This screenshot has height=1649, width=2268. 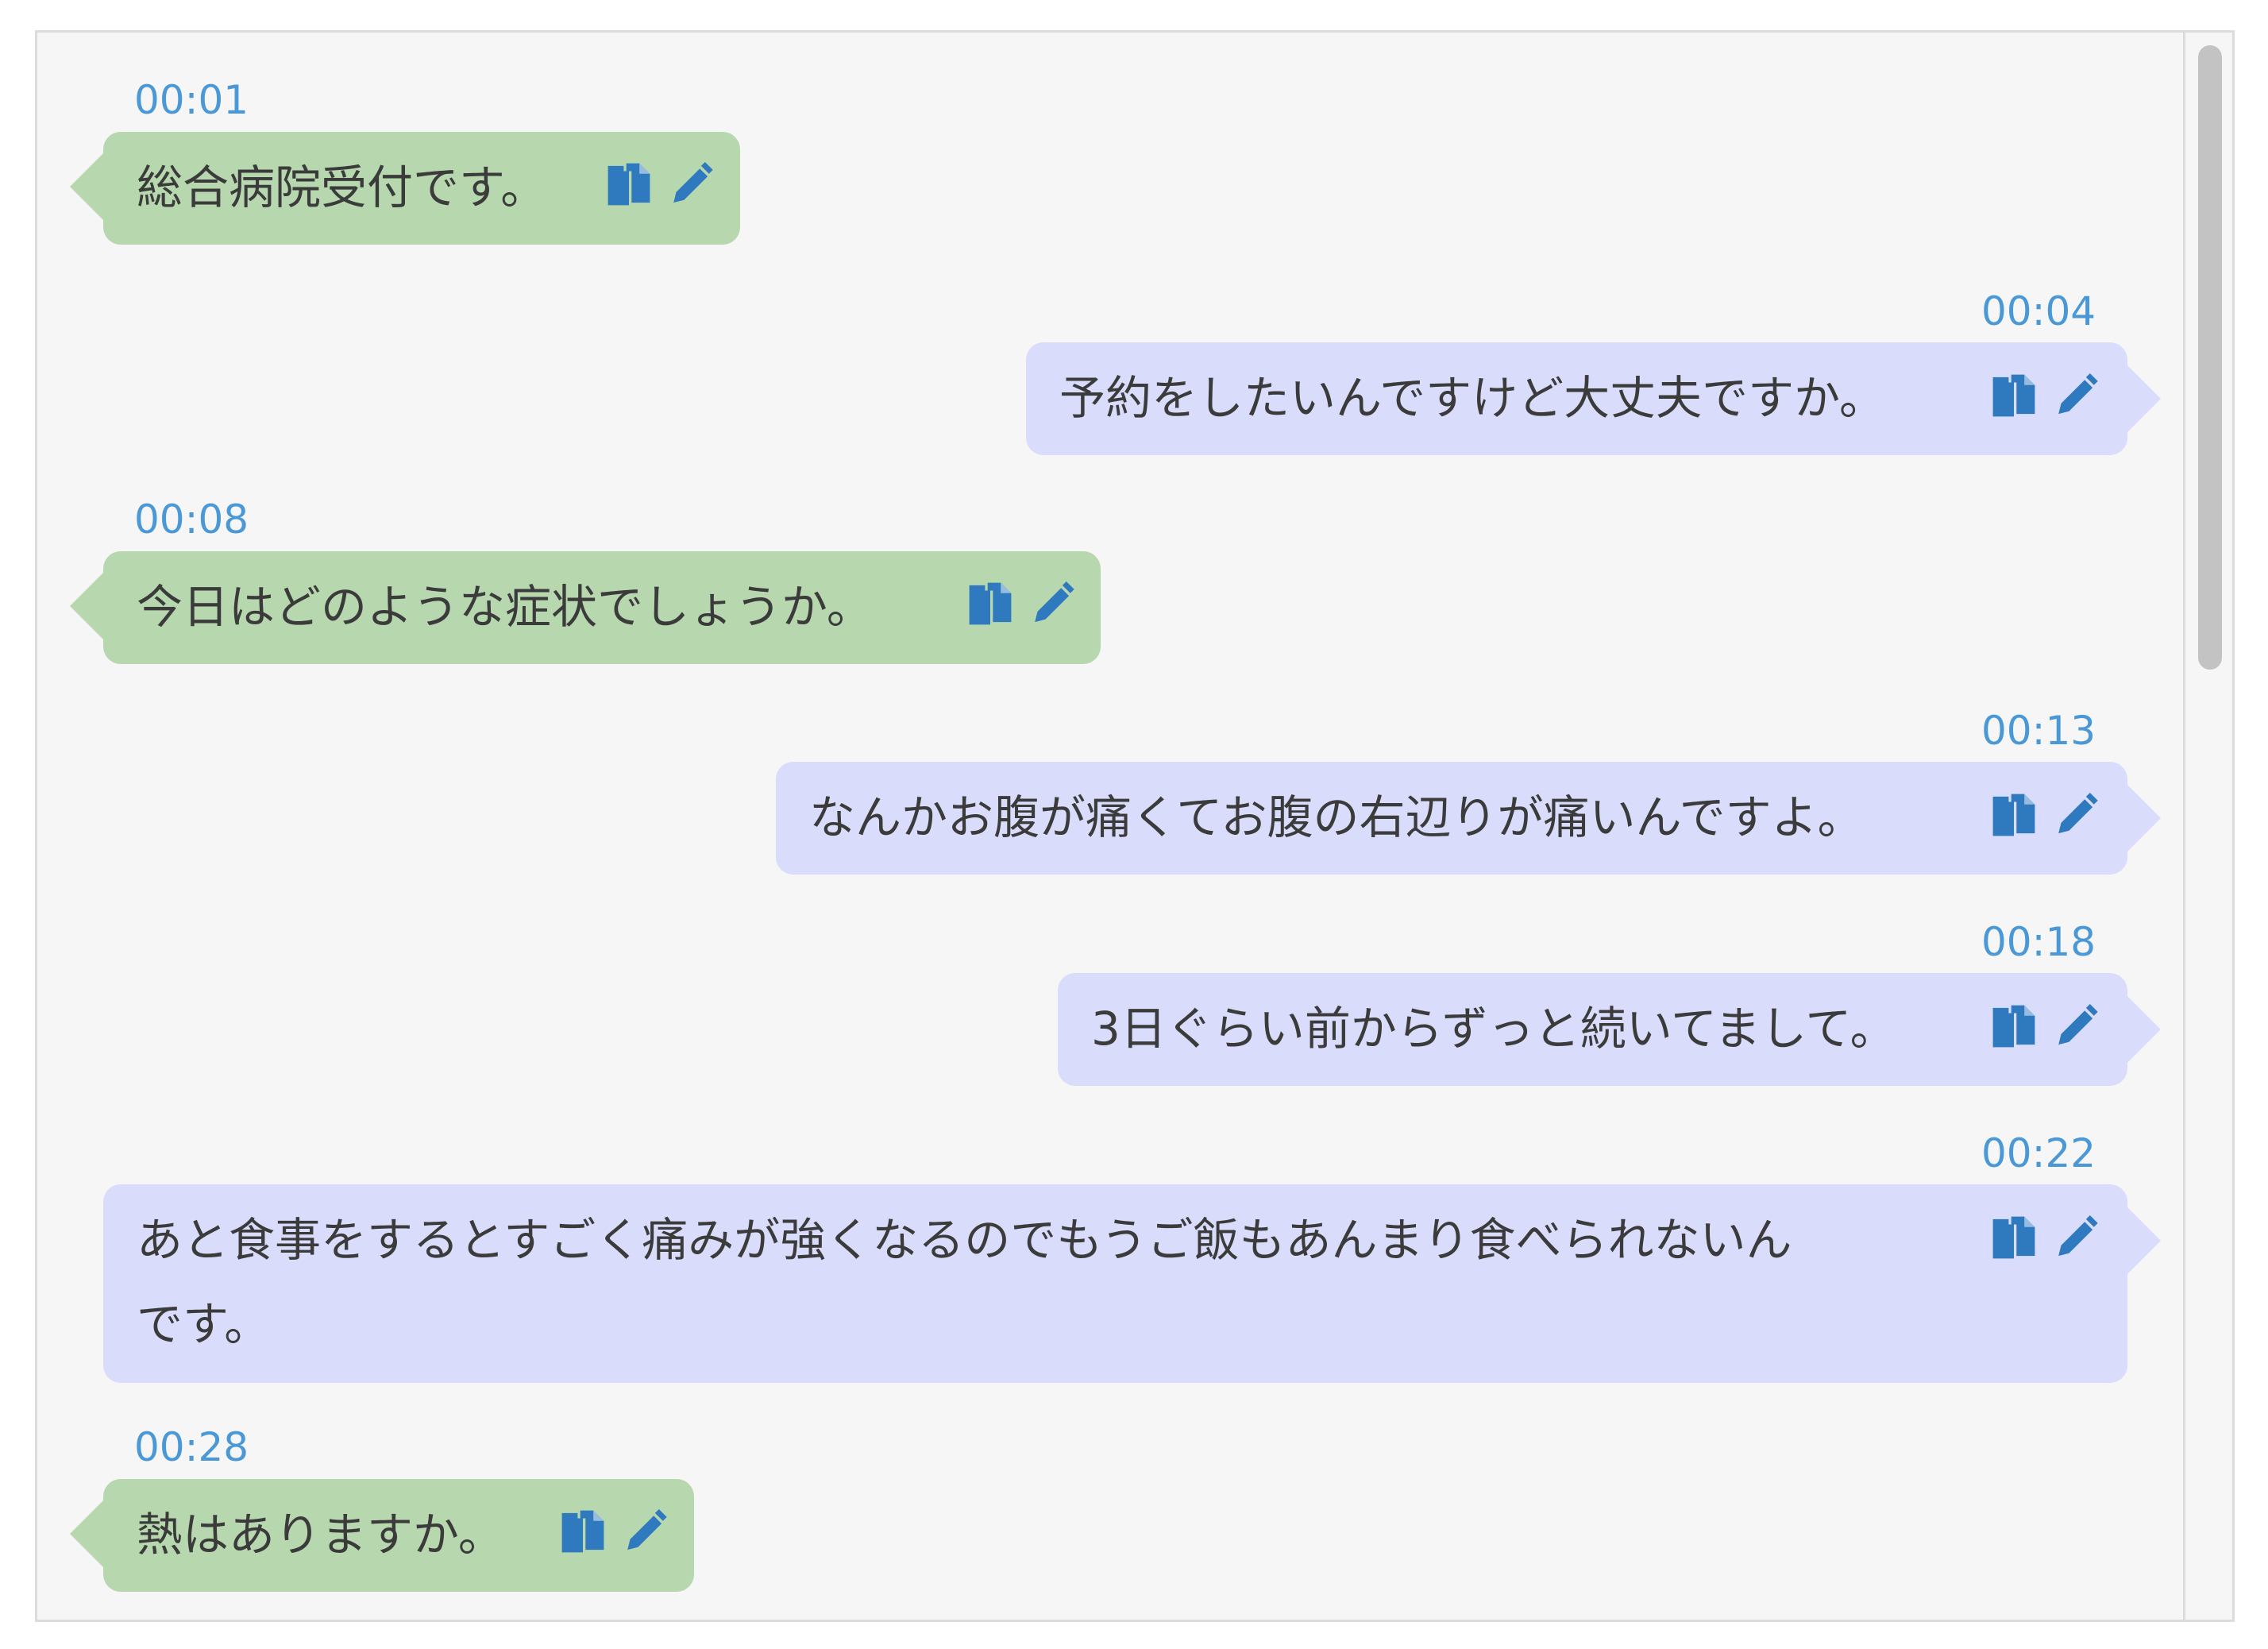 What do you see at coordinates (1336, 817) in the screenshot?
I see `message-text: なんかお腹が痛くてお腹の右辺りが痛いんですよ。` at bounding box center [1336, 817].